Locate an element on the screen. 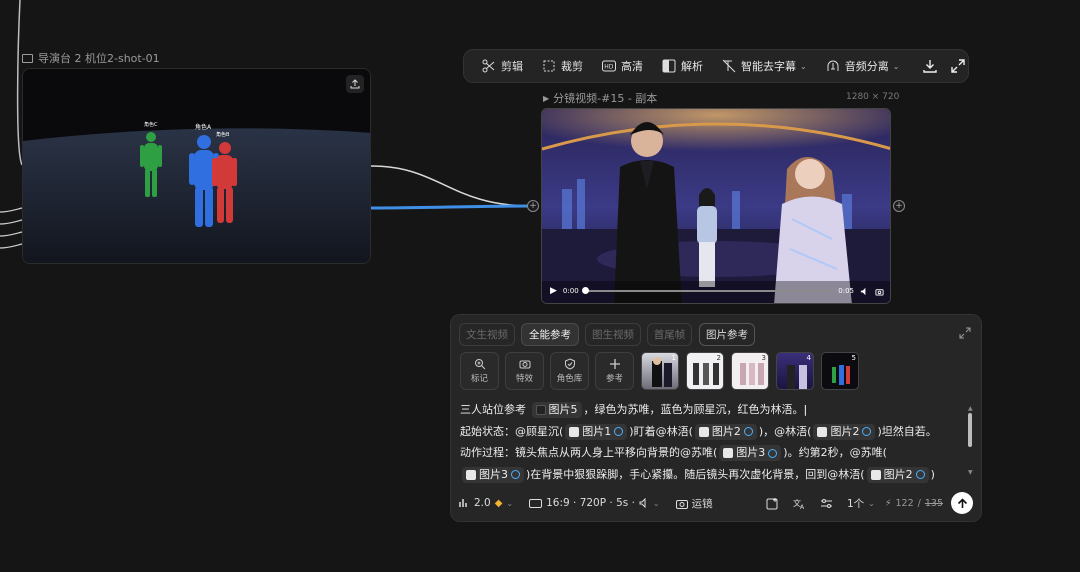 Image resolution: width=1080 pixels, height=572 pixels. download-button is located at coordinates (930, 66).